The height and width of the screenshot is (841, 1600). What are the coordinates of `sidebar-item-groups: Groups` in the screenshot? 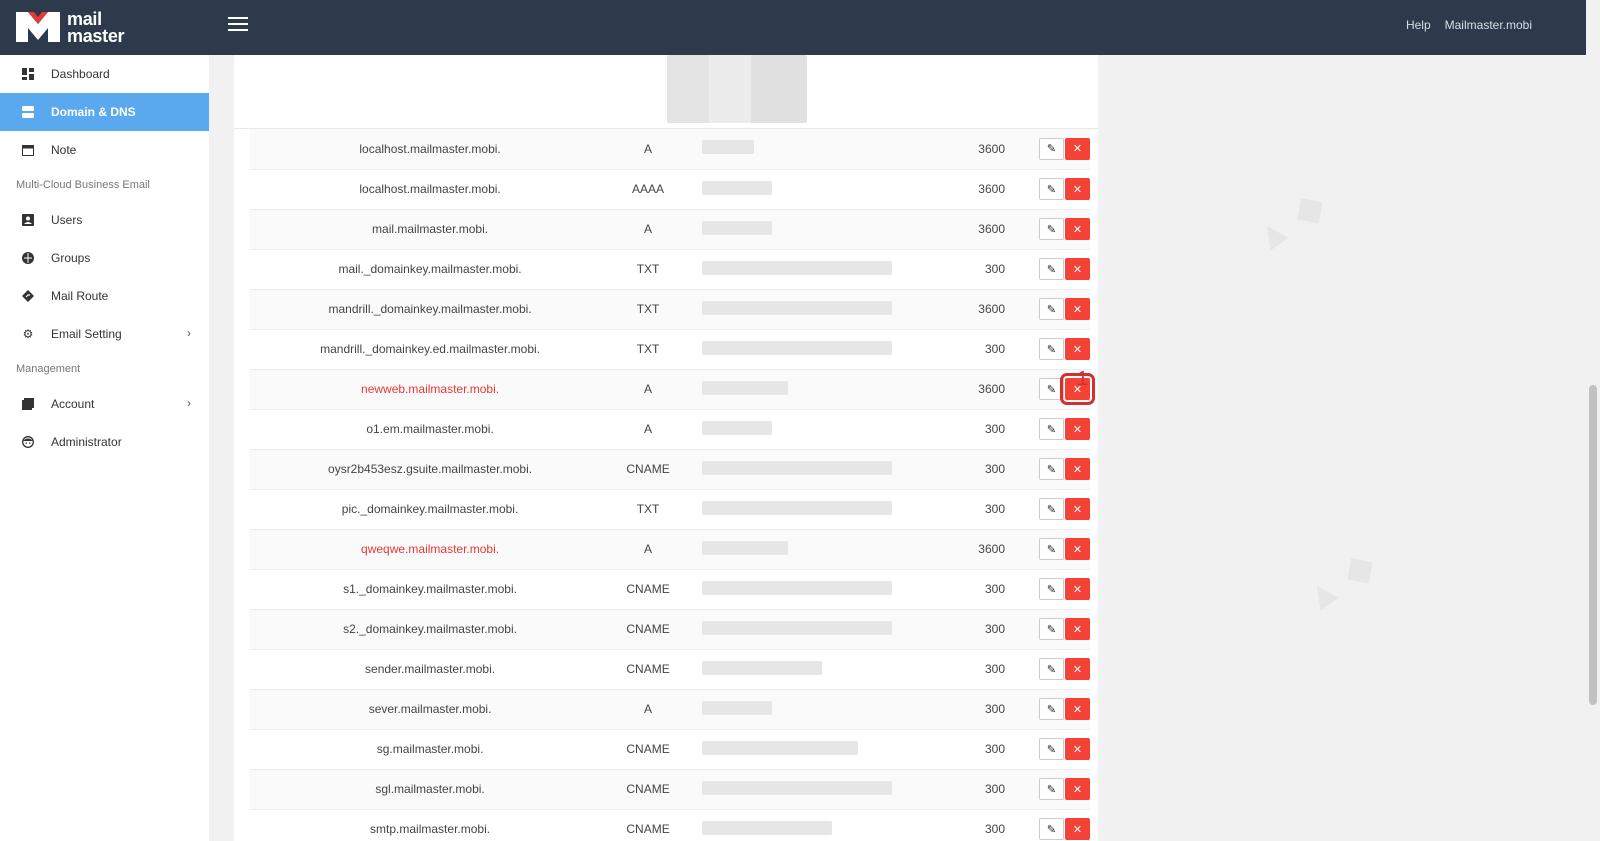 It's located at (104, 258).